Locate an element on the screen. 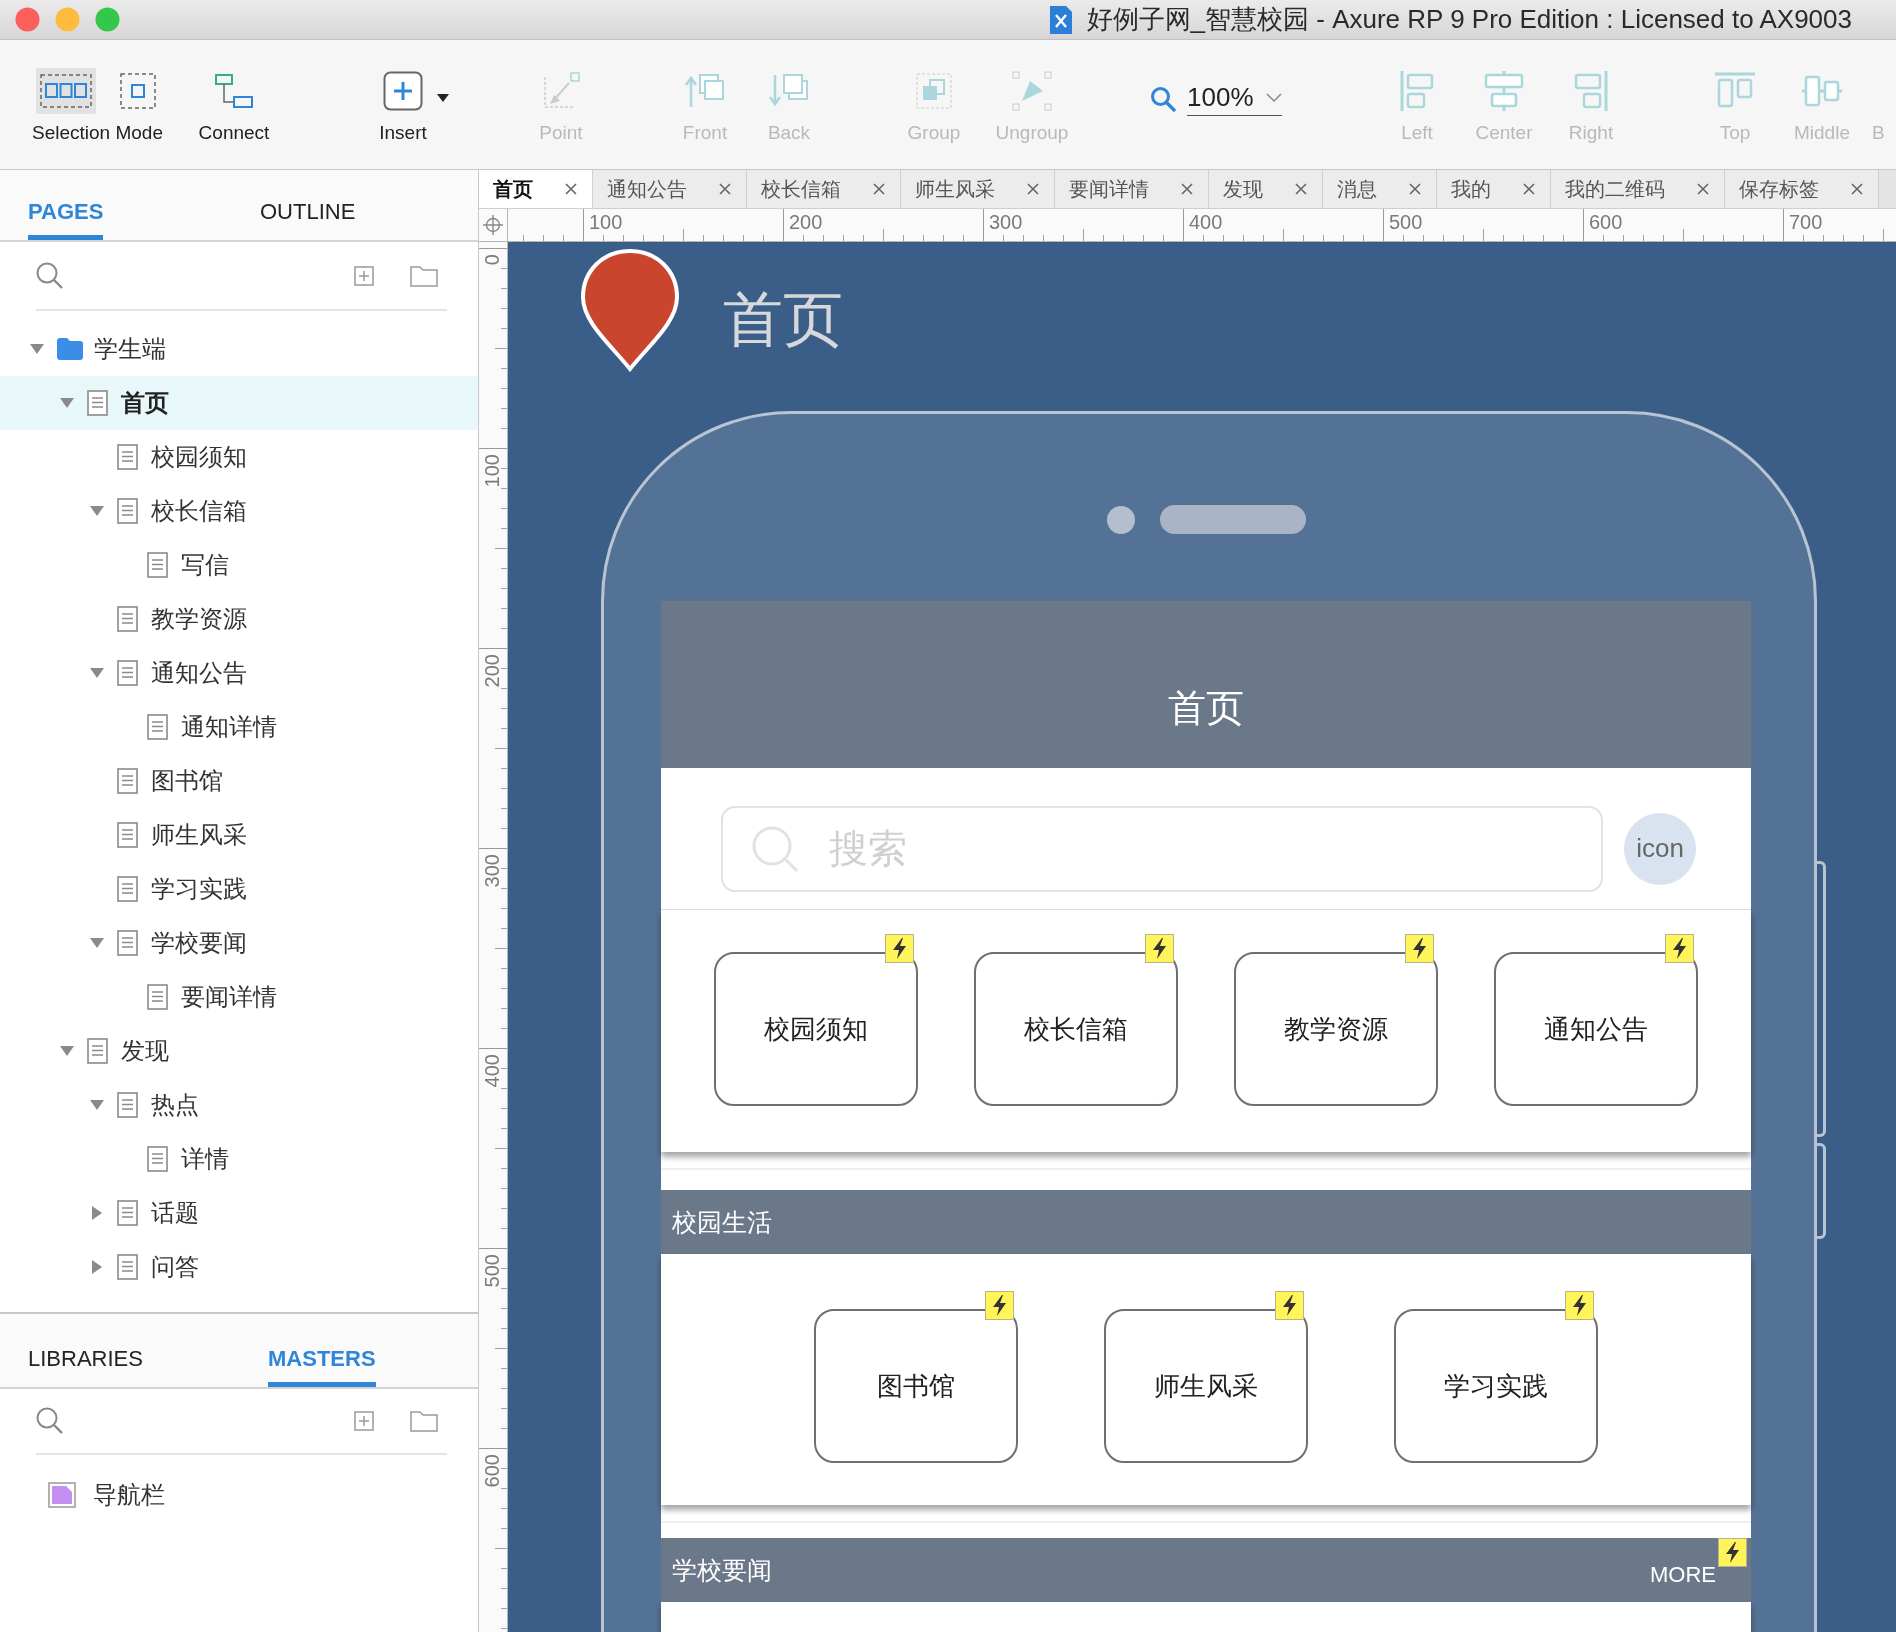 The width and height of the screenshot is (1896, 1632). zoom-window-icon is located at coordinates (107, 19).